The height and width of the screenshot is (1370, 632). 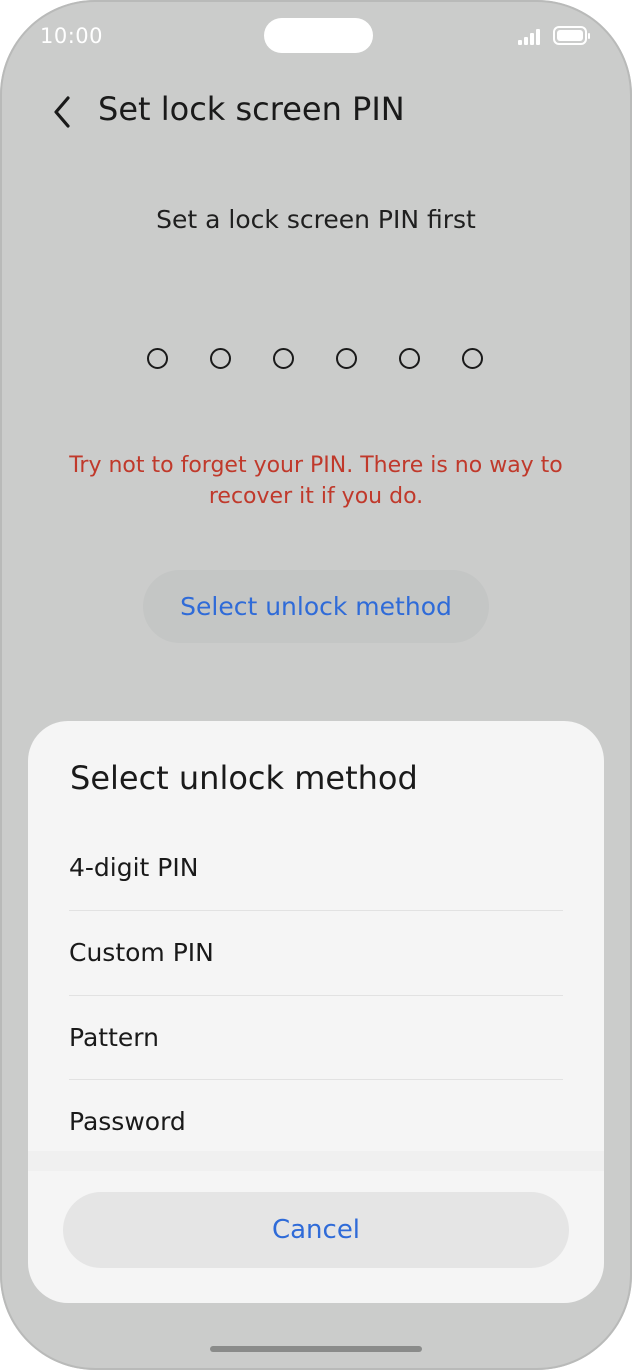 What do you see at coordinates (316, 953) in the screenshot?
I see `option-custom-pin: Custom PIN` at bounding box center [316, 953].